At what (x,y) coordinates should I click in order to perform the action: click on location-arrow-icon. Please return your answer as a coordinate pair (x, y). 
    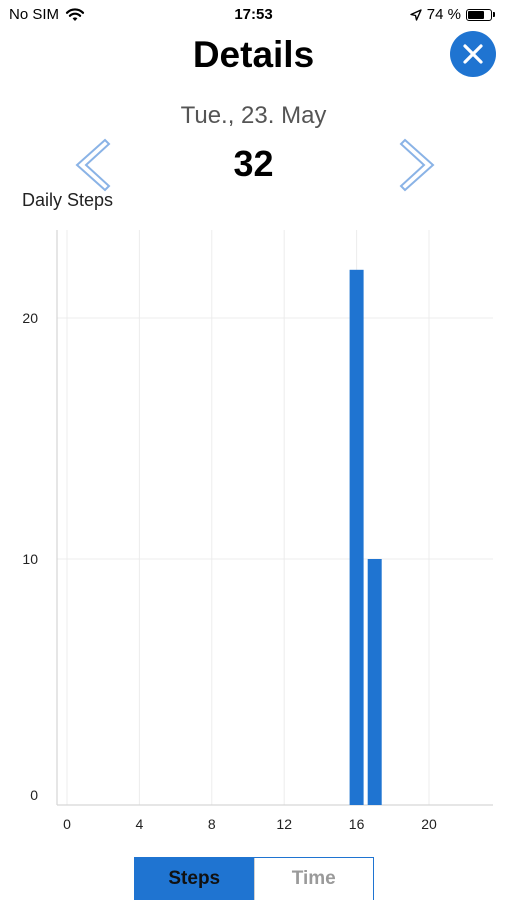
    Looking at the image, I should click on (416, 14).